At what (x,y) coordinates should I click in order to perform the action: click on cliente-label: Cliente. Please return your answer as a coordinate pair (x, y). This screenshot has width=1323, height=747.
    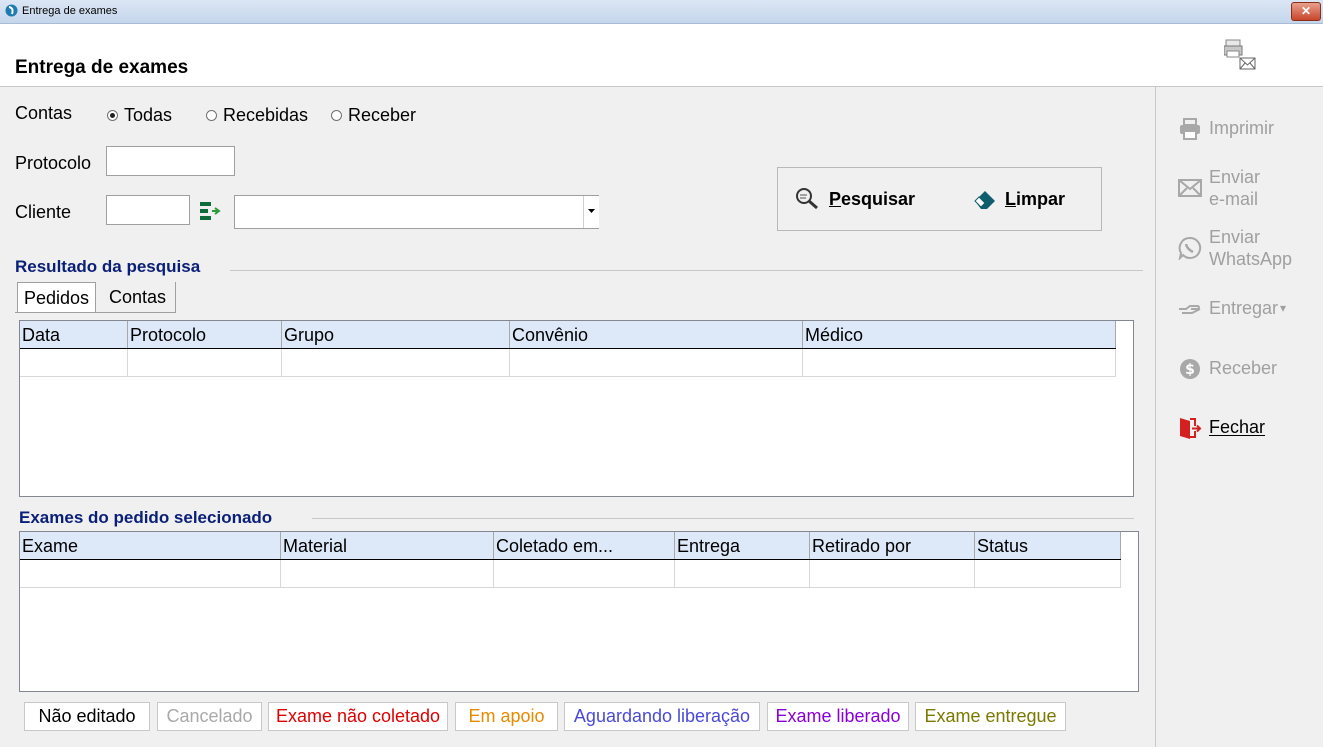
    Looking at the image, I should click on (43, 212).